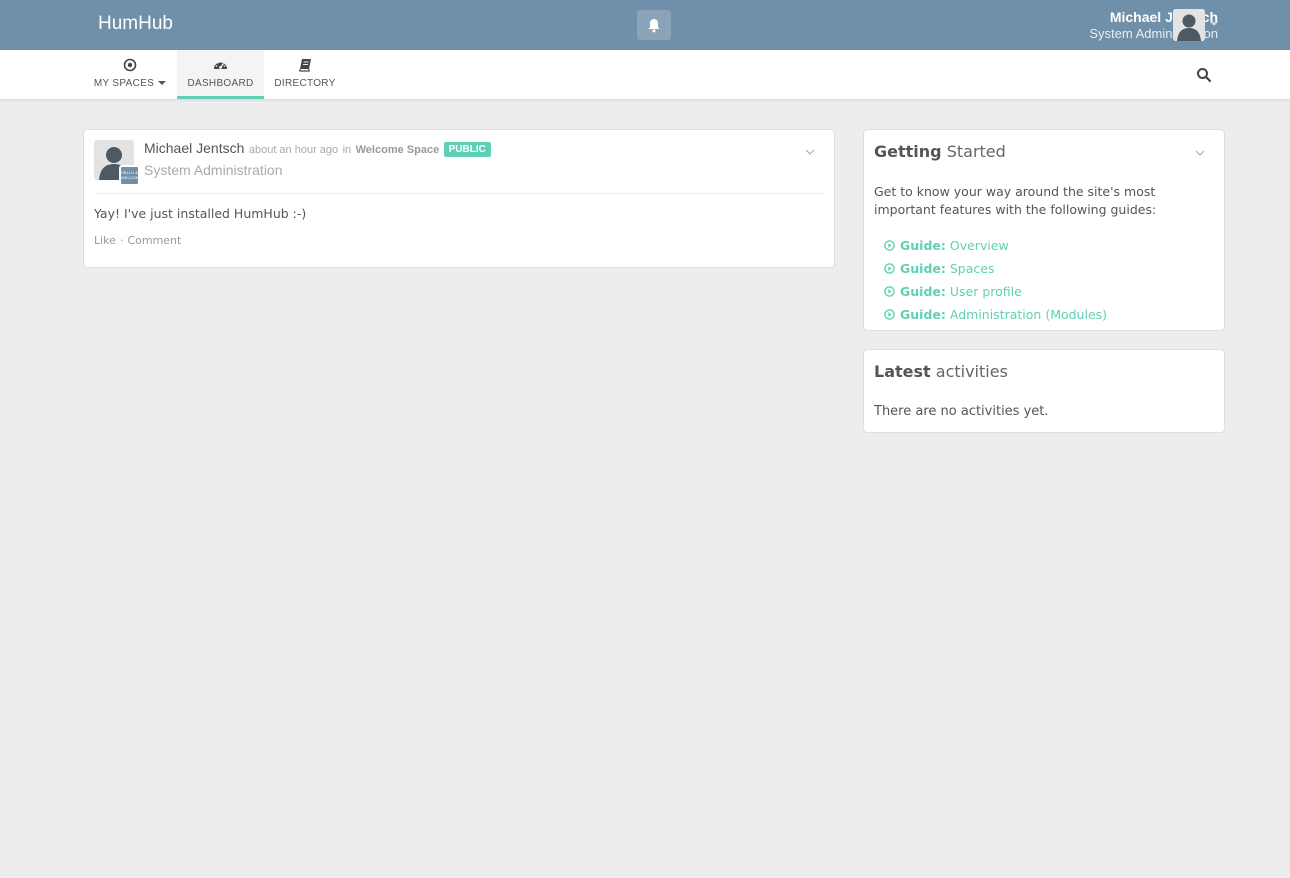  What do you see at coordinates (194, 148) in the screenshot?
I see `post-author-link: Michael Jentsch` at bounding box center [194, 148].